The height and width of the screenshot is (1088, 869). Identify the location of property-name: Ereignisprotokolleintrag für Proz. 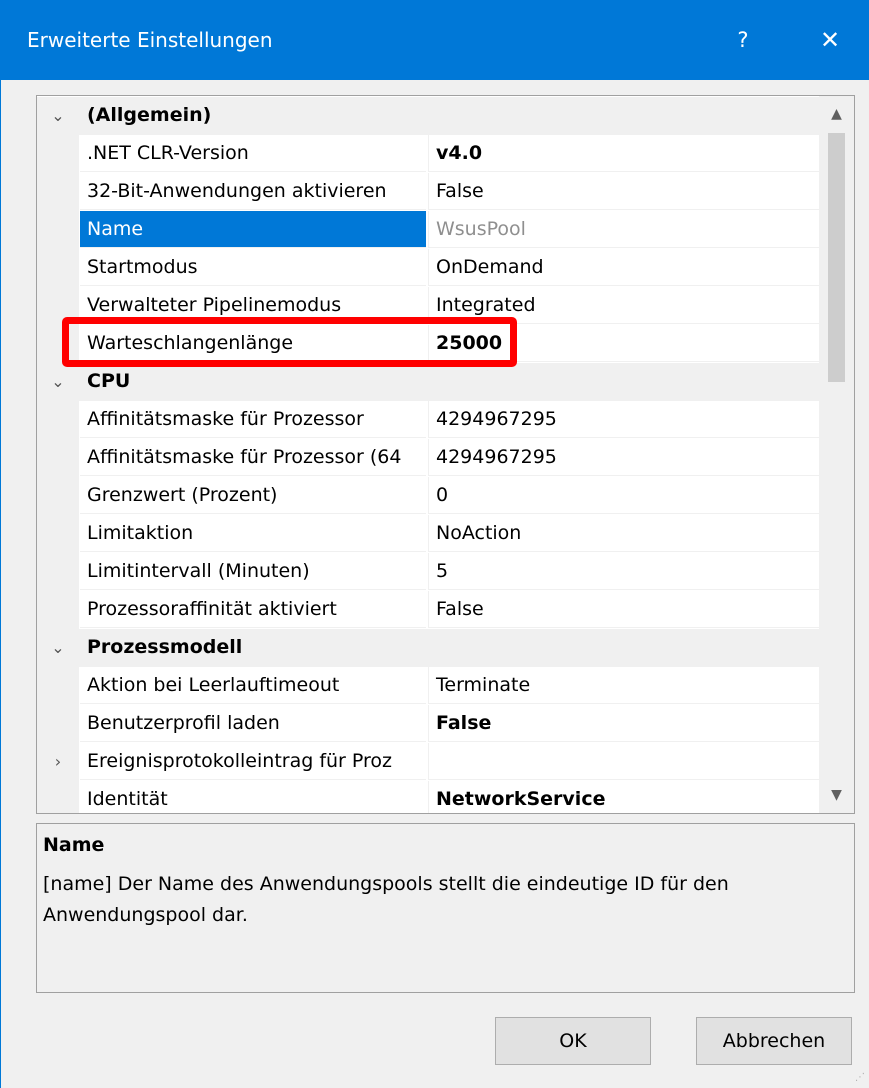
(253, 761).